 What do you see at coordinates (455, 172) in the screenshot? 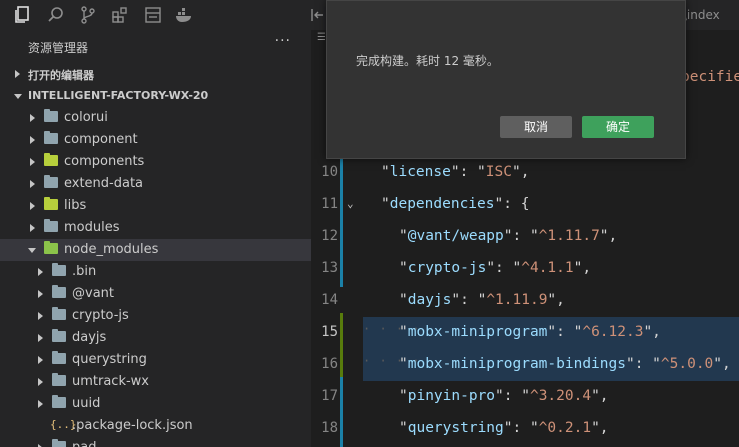
I see `code-text: "license": "ISC",` at bounding box center [455, 172].